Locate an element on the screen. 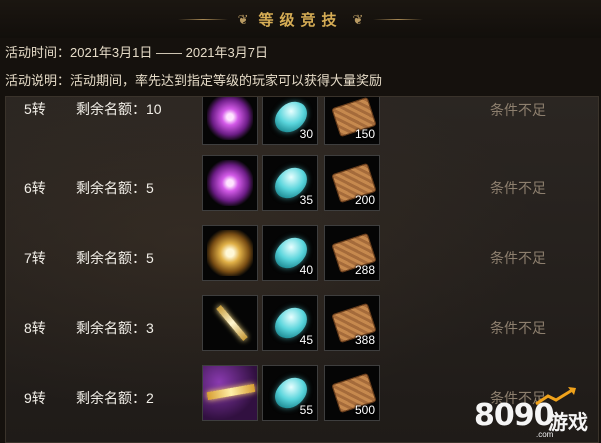 This screenshot has height=443, width=601. reward-slot-gem: 55 is located at coordinates (290, 393).